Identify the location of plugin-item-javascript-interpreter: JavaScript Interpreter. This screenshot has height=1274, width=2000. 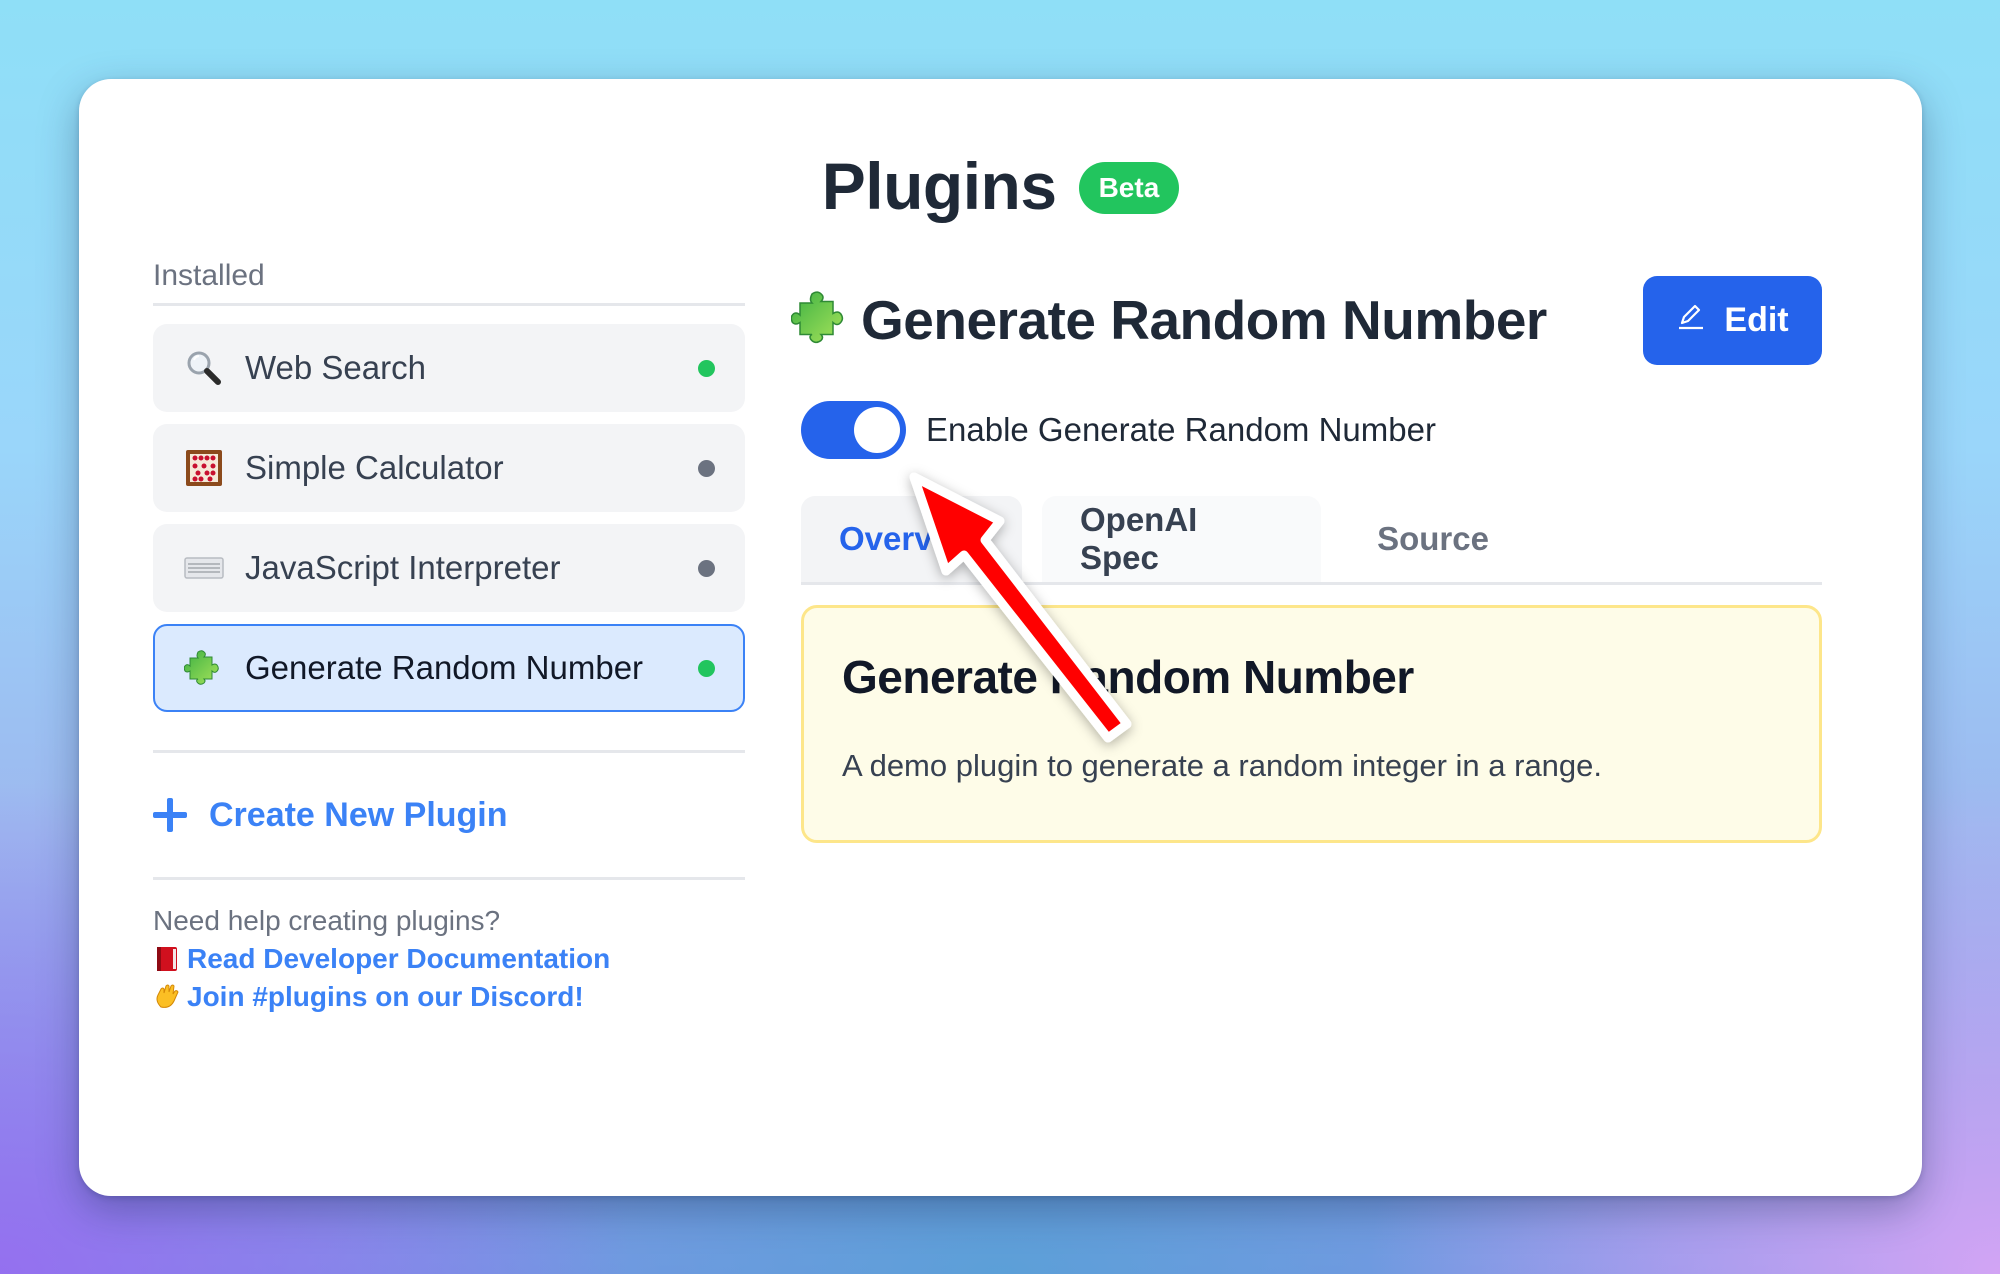
(449, 568).